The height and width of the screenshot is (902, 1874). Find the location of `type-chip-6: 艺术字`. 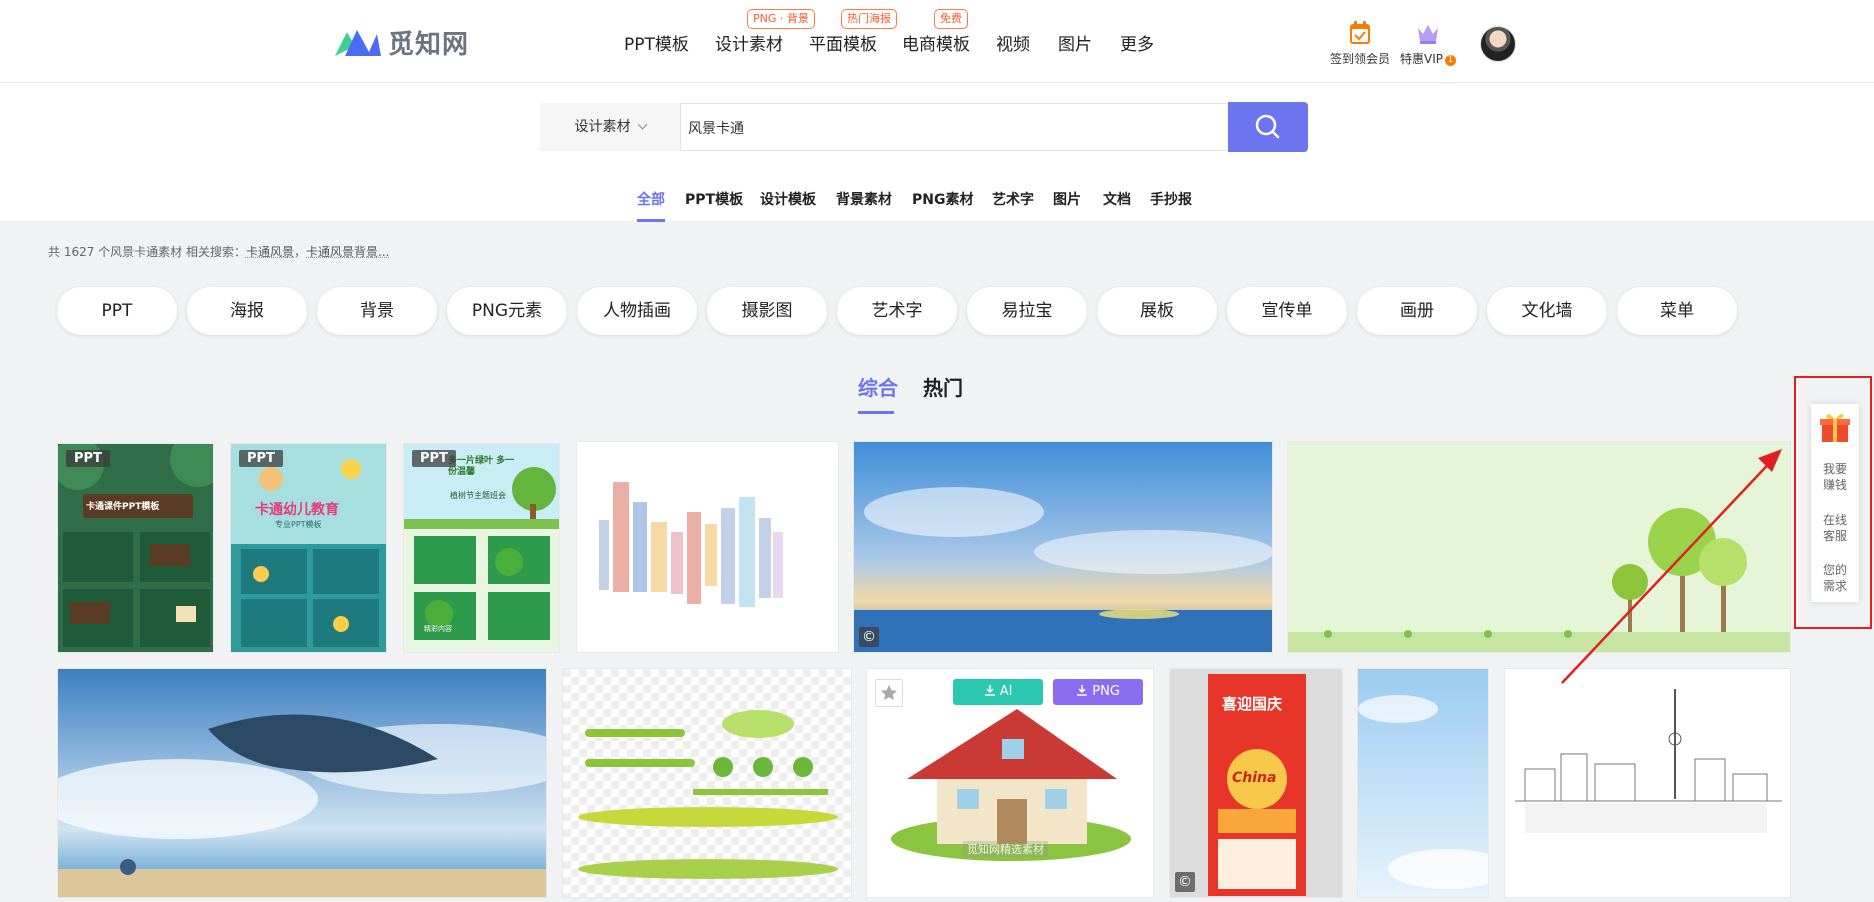

type-chip-6: 艺术字 is located at coordinates (897, 311).